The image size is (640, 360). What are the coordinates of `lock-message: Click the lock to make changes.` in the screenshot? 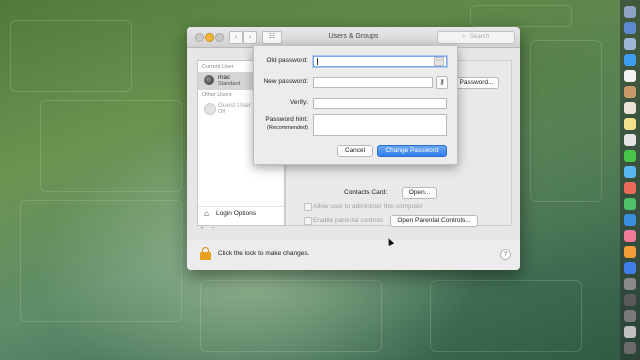 It's located at (264, 253).